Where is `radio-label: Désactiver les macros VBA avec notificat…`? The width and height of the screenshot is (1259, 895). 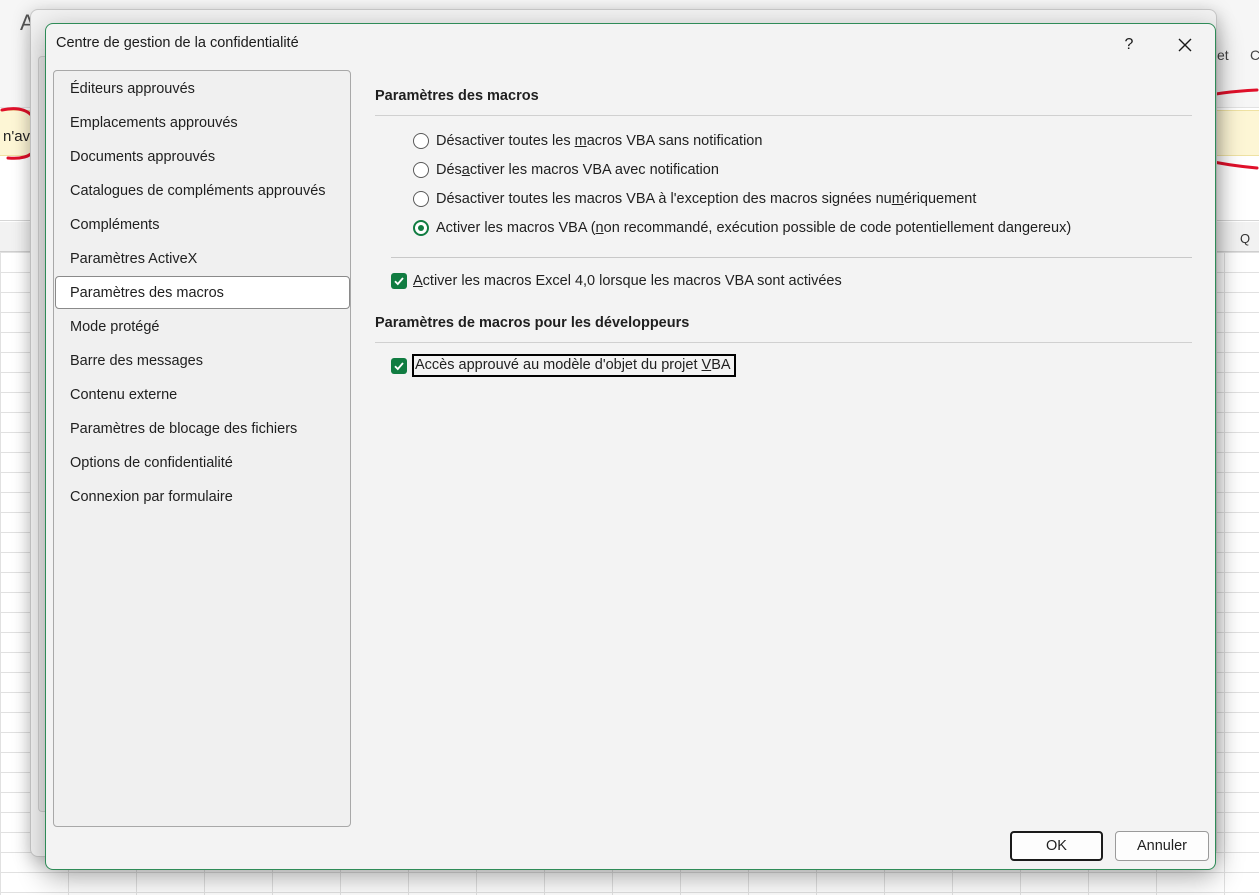 radio-label: Désactiver les macros VBA avec notificat… is located at coordinates (577, 170).